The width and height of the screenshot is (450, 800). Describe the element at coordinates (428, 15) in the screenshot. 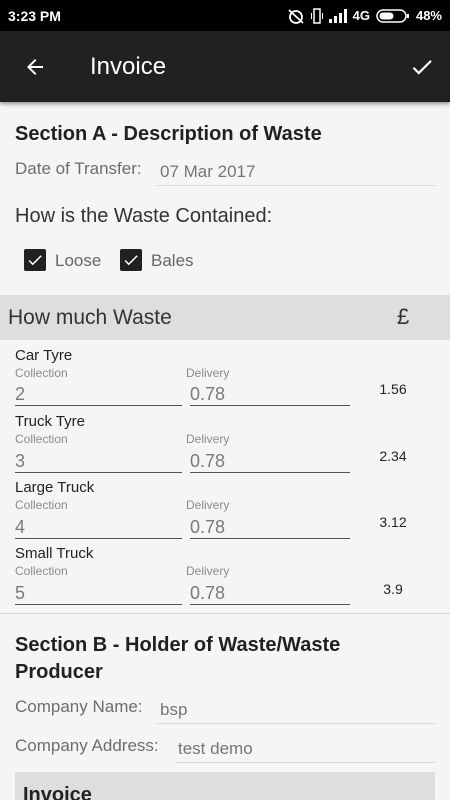

I see `battery-level: 48%` at that location.